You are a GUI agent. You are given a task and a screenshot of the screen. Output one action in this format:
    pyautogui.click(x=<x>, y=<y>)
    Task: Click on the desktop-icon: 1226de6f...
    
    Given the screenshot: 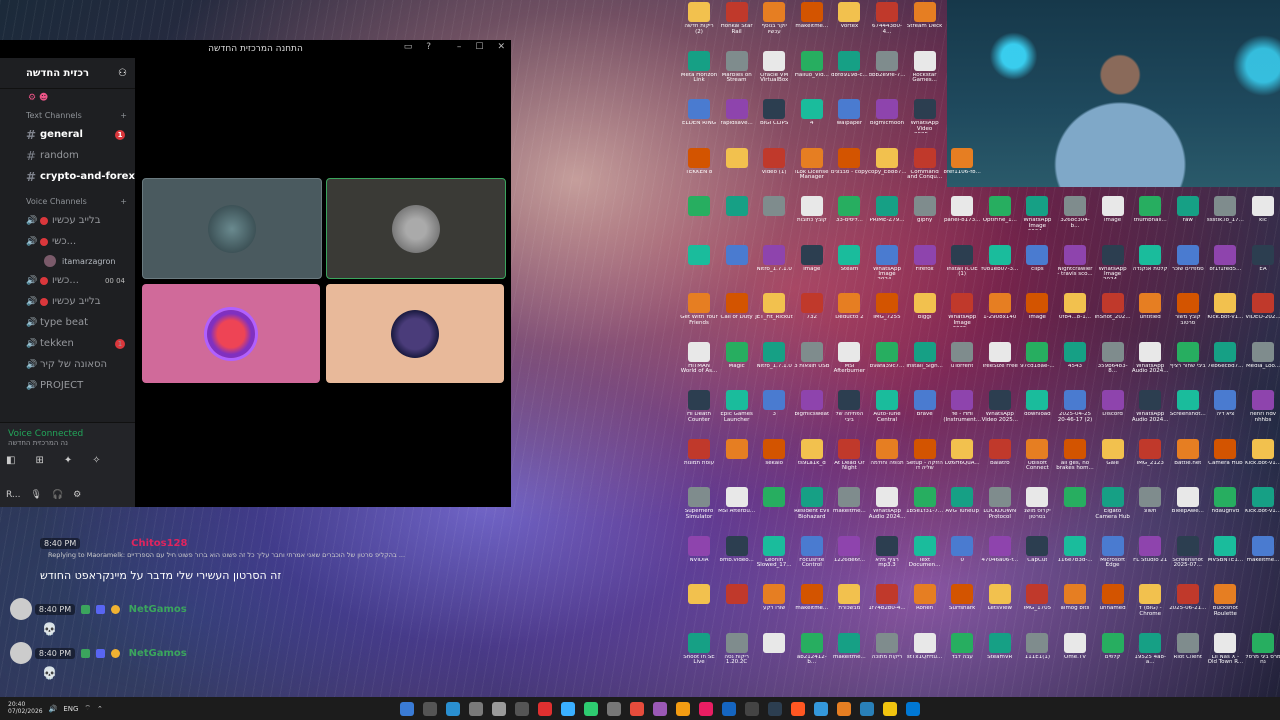 What is the action you would take?
    pyautogui.click(x=849, y=552)
    